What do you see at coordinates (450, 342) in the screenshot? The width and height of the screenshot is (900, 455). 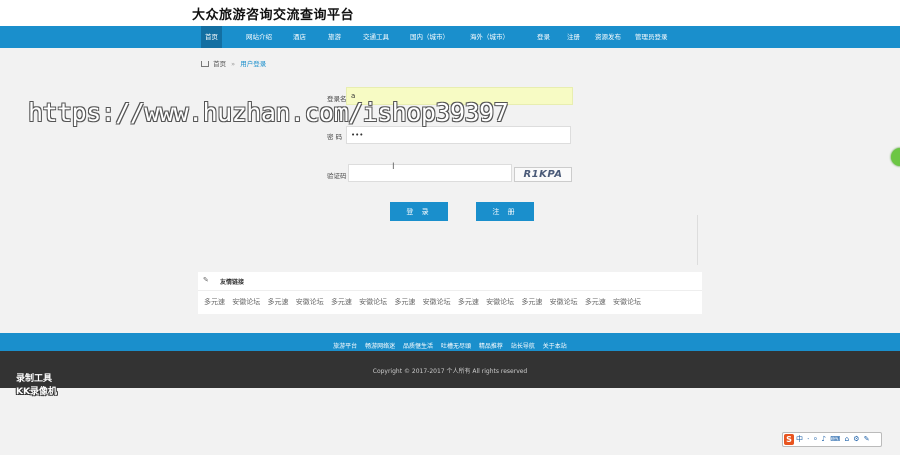 I see `footer-links-bar: 旅游平台 畅游网络迷 品质惬生活 吐槽无尽頭 精品推荐 站长导航 关于本站` at bounding box center [450, 342].